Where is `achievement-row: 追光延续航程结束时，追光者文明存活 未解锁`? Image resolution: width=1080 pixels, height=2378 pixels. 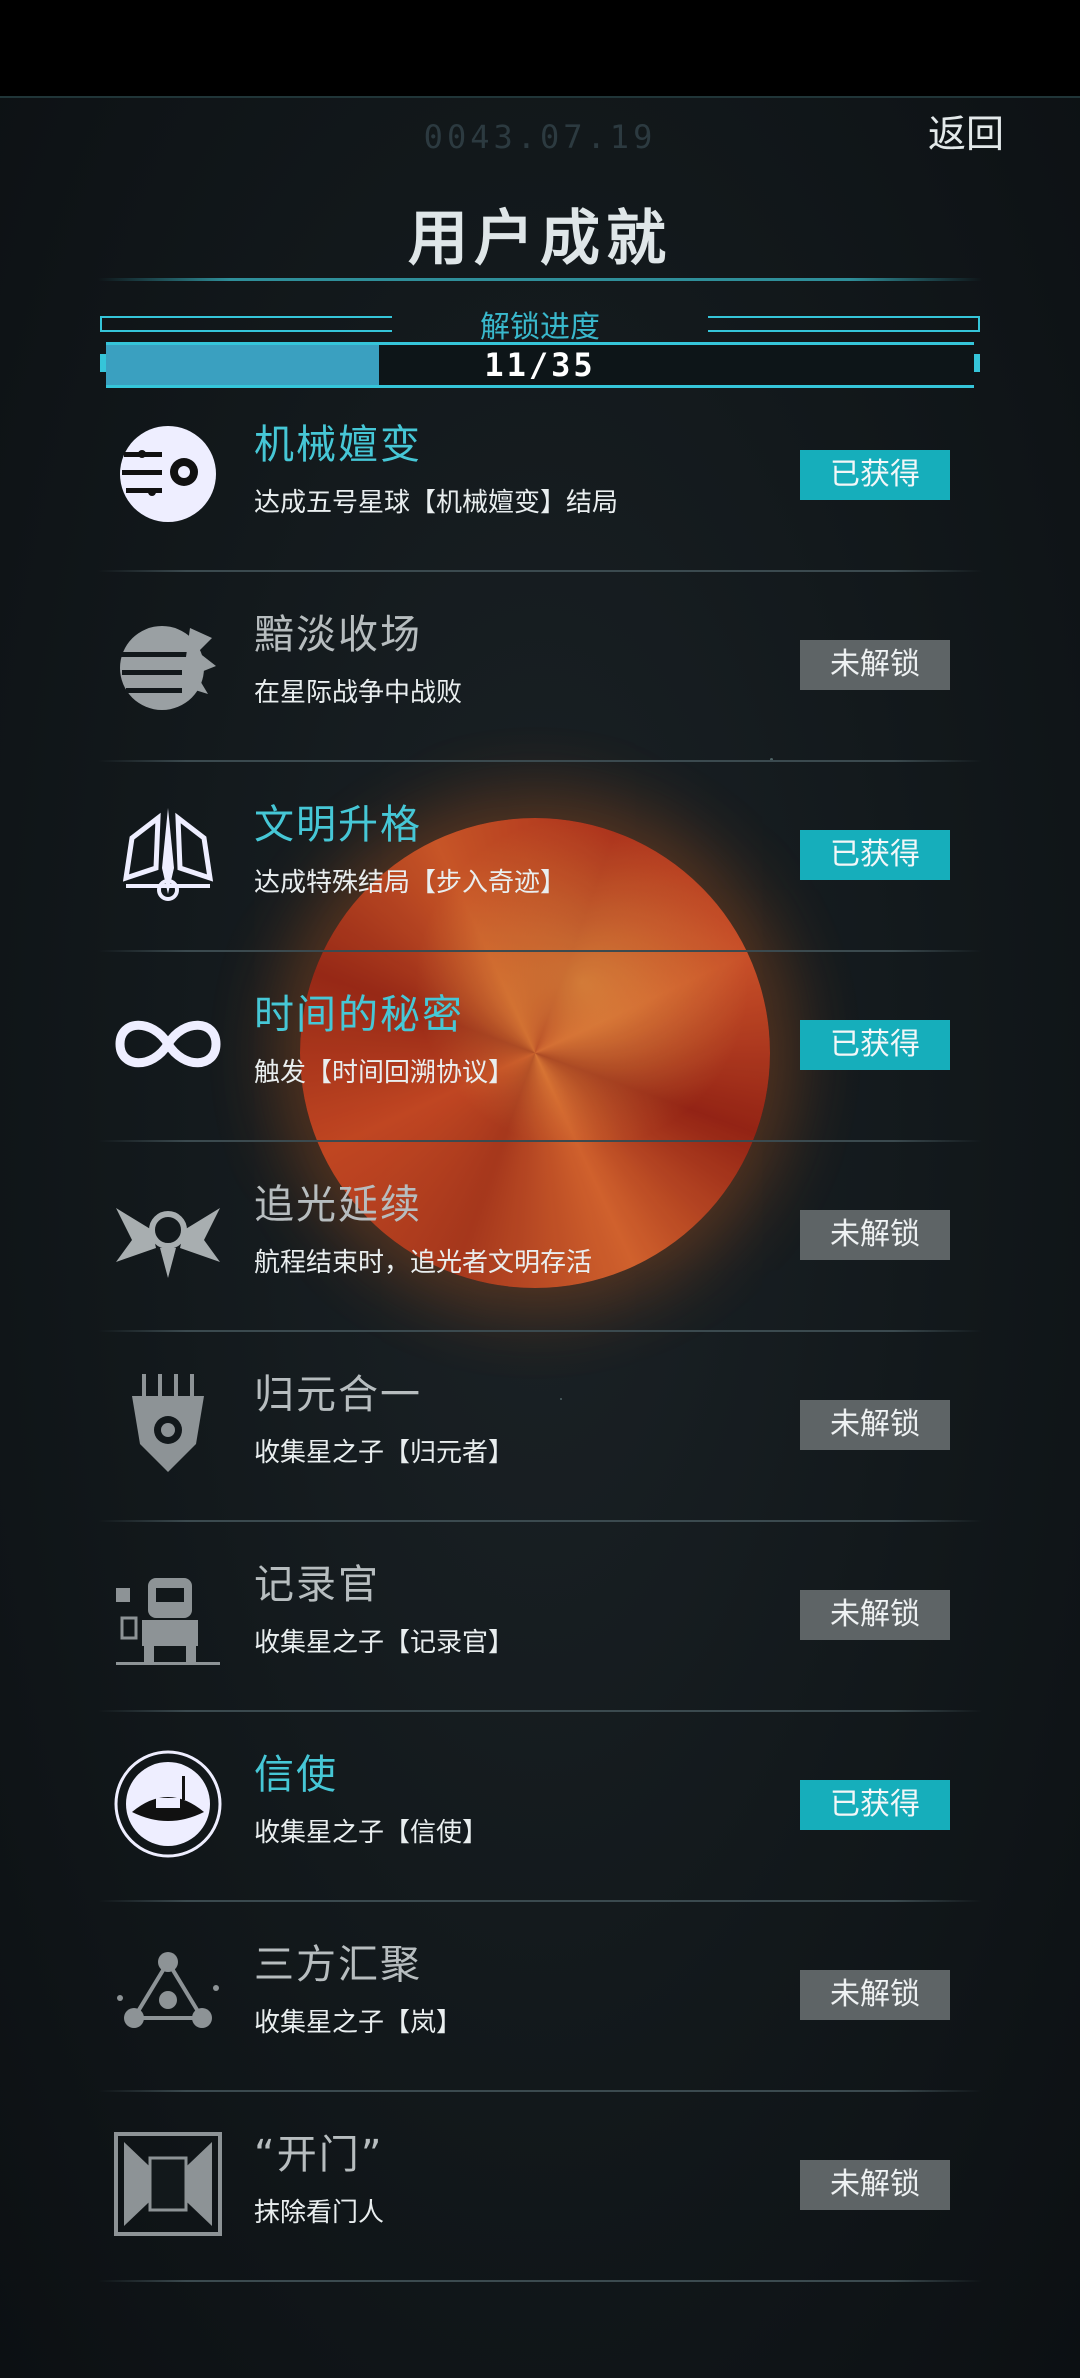
achievement-row: 追光延续航程结束时，追光者文明存活 未解锁 is located at coordinates (540, 1237).